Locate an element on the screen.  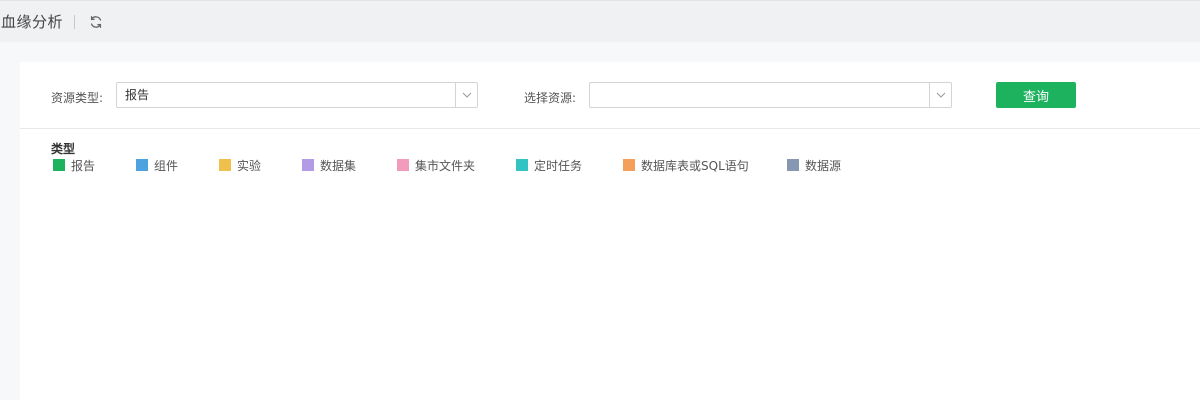
title-divider is located at coordinates (75, 21).